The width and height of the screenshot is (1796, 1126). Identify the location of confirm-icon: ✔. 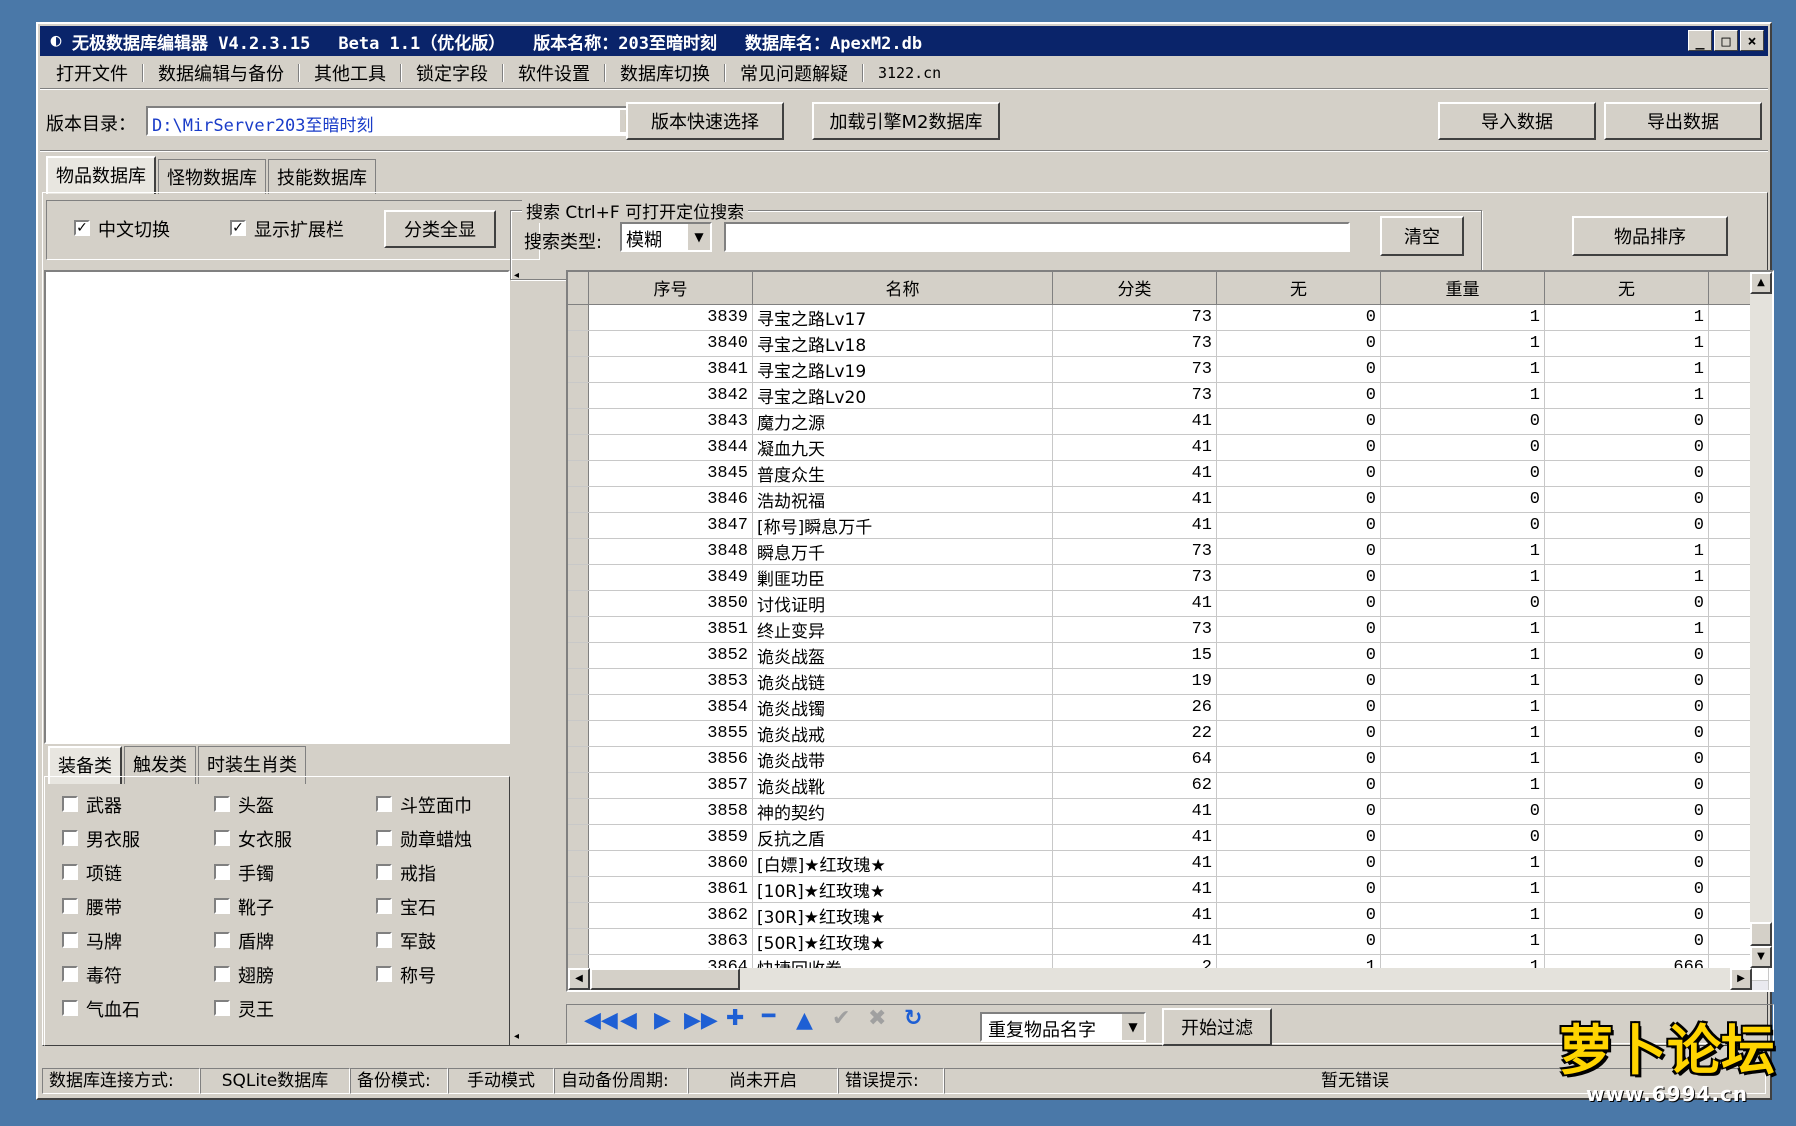
(841, 1018).